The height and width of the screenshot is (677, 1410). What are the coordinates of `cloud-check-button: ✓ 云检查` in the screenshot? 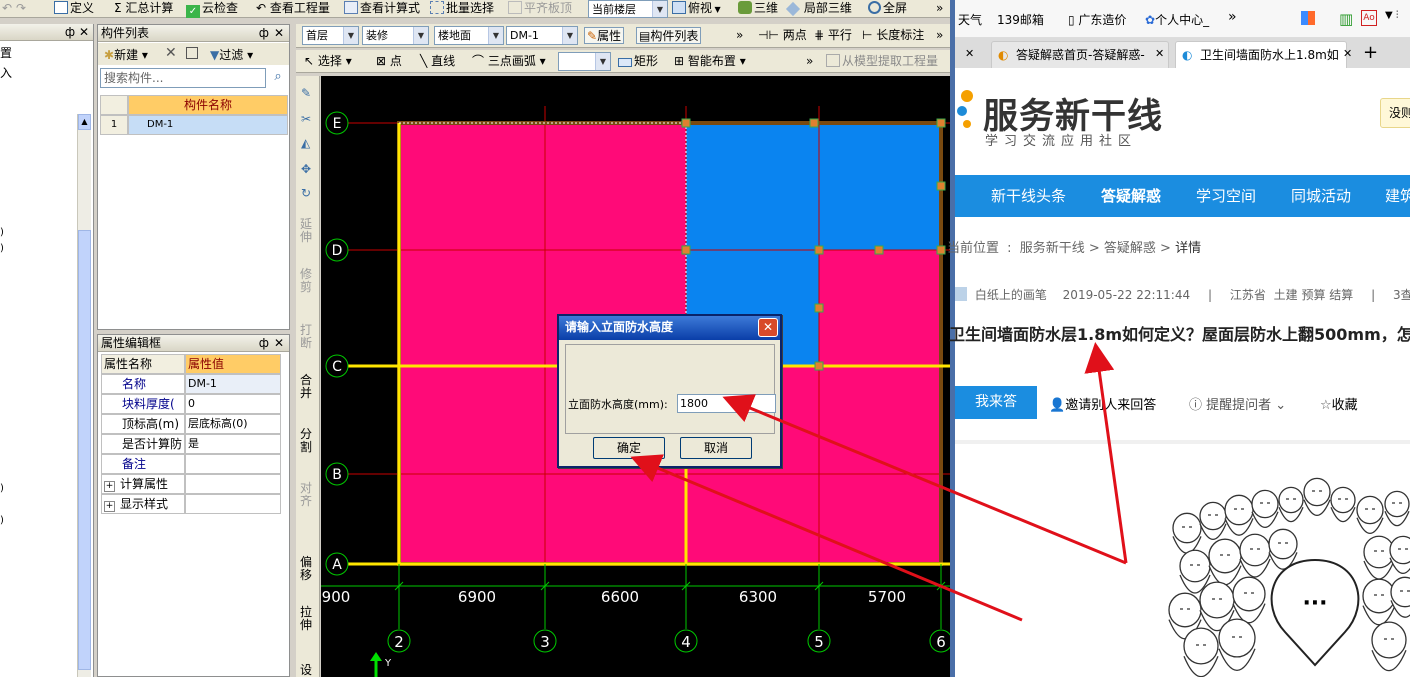 It's located at (212, 9).